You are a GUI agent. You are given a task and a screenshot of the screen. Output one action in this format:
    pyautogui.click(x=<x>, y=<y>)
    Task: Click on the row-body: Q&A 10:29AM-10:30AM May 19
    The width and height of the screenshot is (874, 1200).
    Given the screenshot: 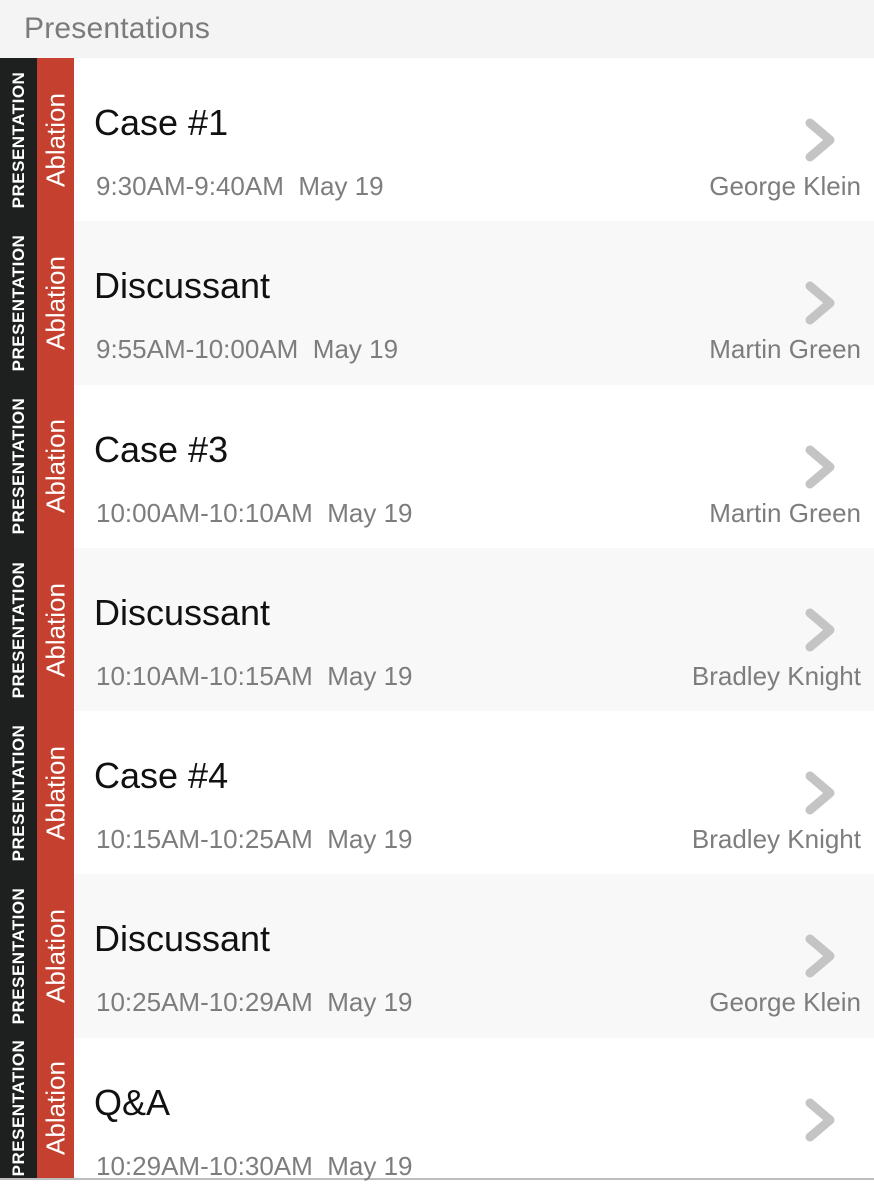 What is the action you would take?
    pyautogui.click(x=474, y=1109)
    